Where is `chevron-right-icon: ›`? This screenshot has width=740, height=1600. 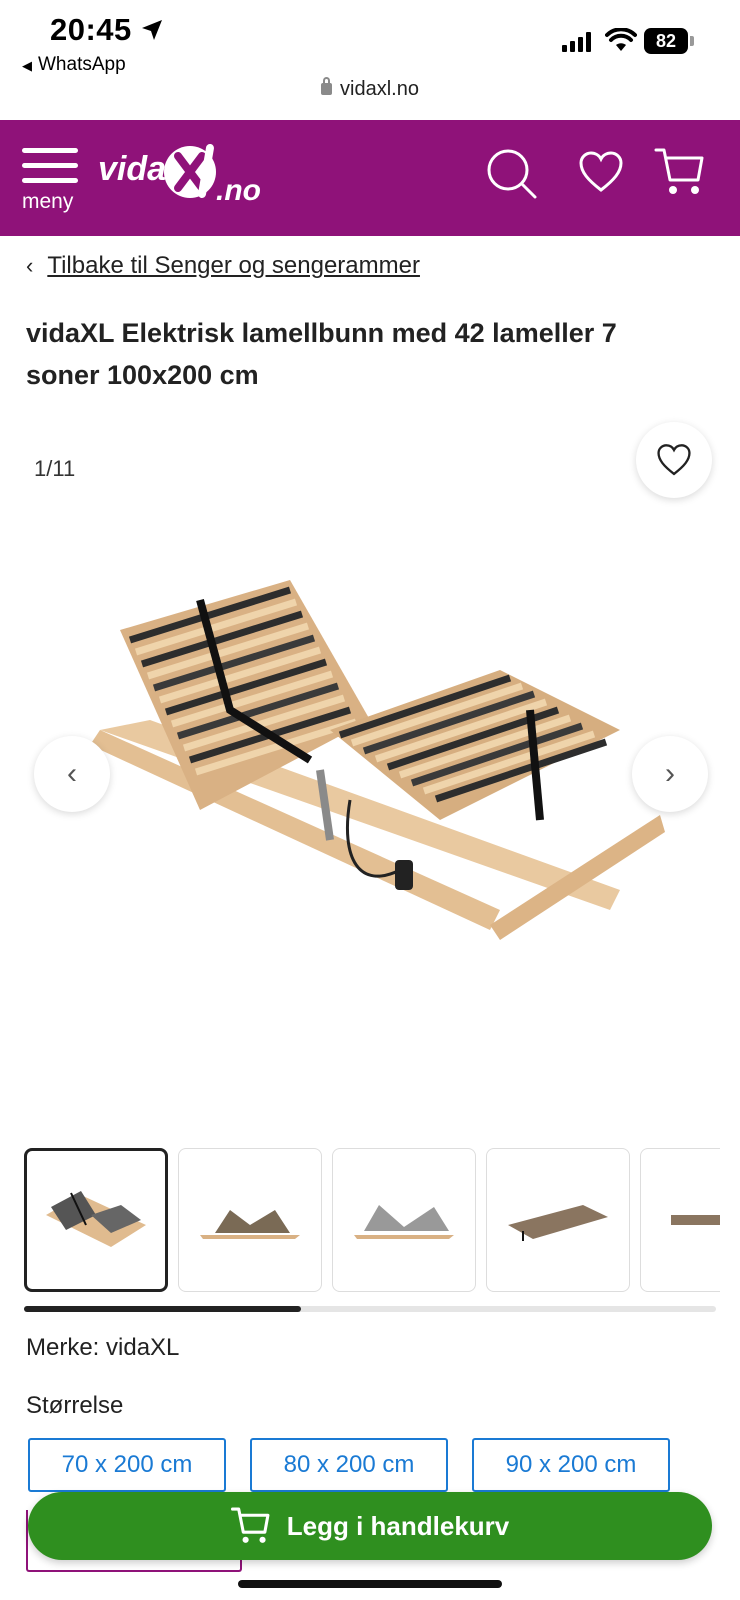
chevron-right-icon: › is located at coordinates (670, 773).